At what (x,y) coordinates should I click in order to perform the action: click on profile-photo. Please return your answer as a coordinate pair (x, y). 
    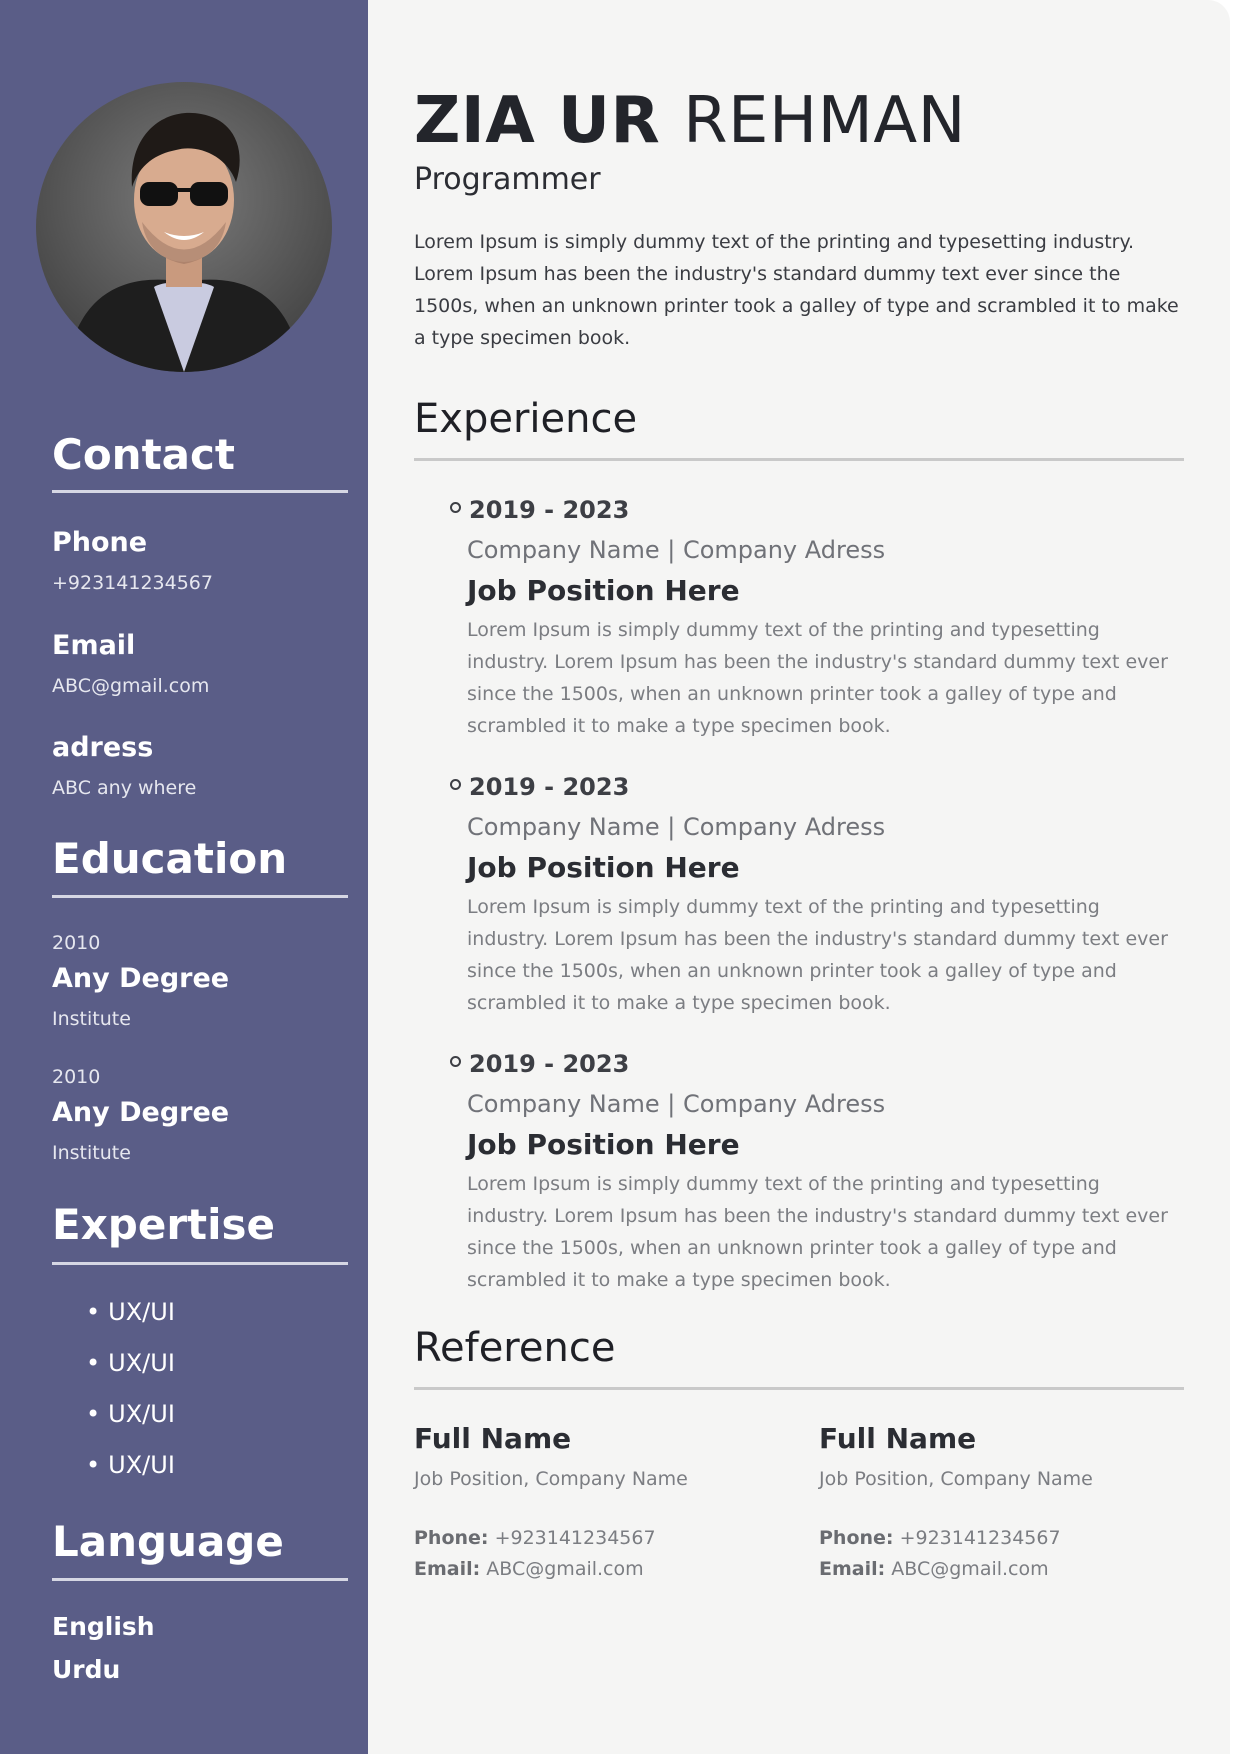
    Looking at the image, I should click on (184, 227).